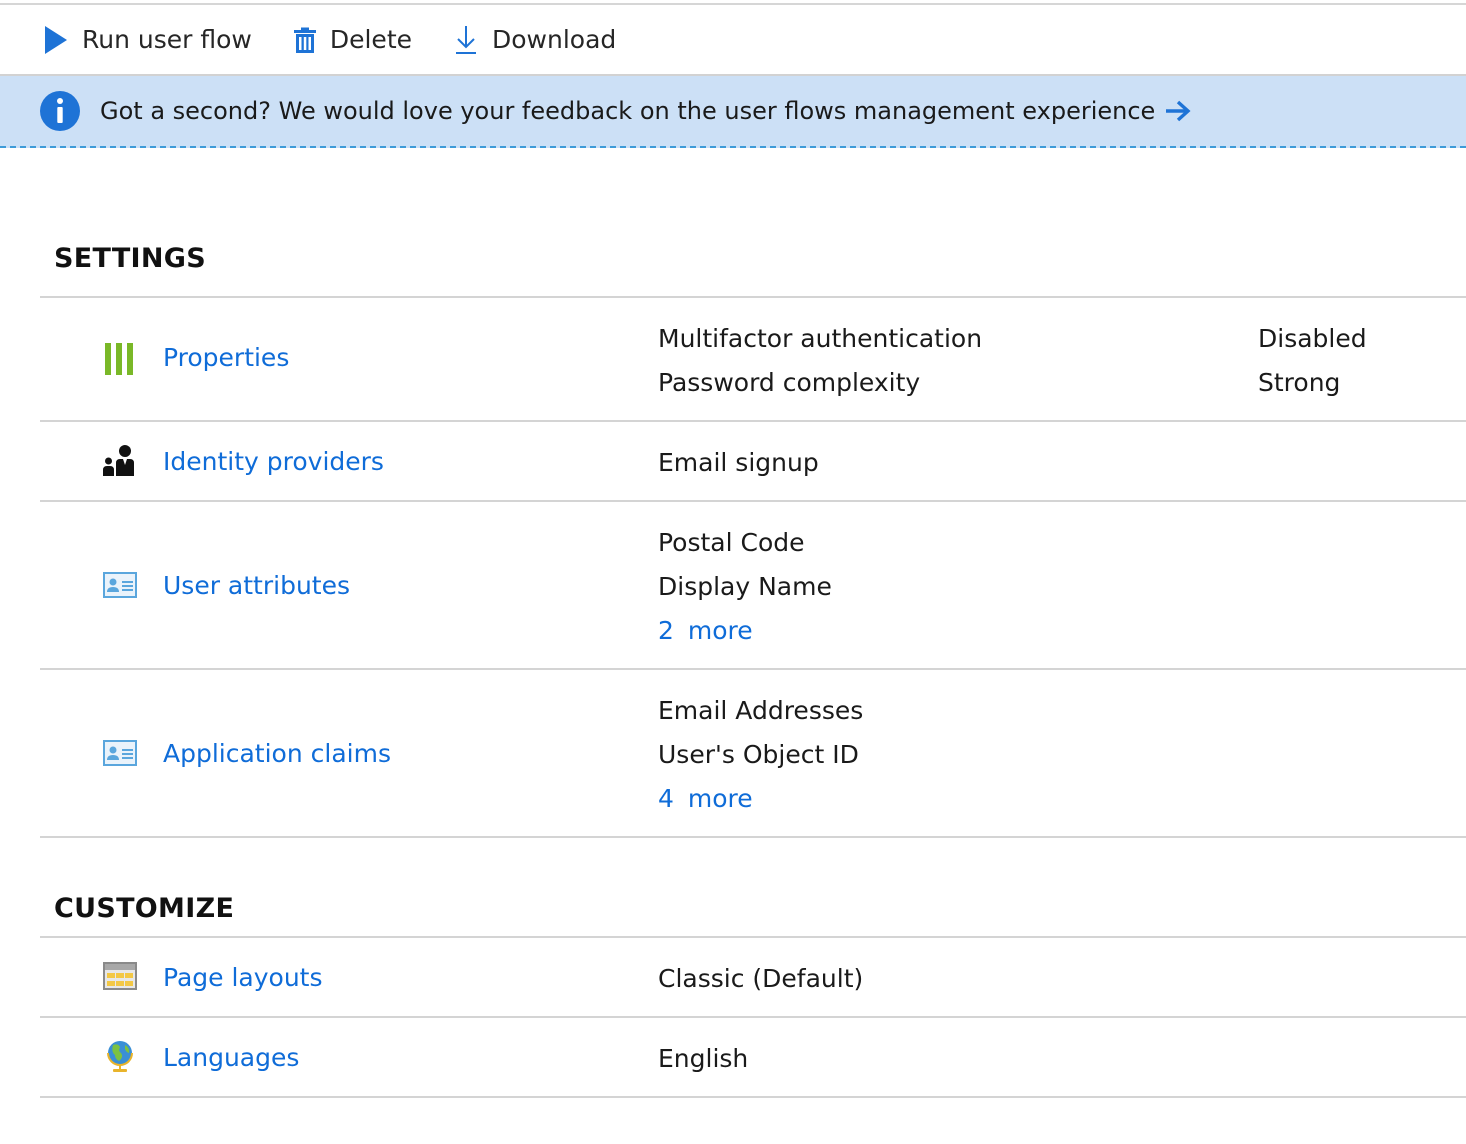  Describe the element at coordinates (1178, 111) in the screenshot. I see `arrow-right-icon` at that location.